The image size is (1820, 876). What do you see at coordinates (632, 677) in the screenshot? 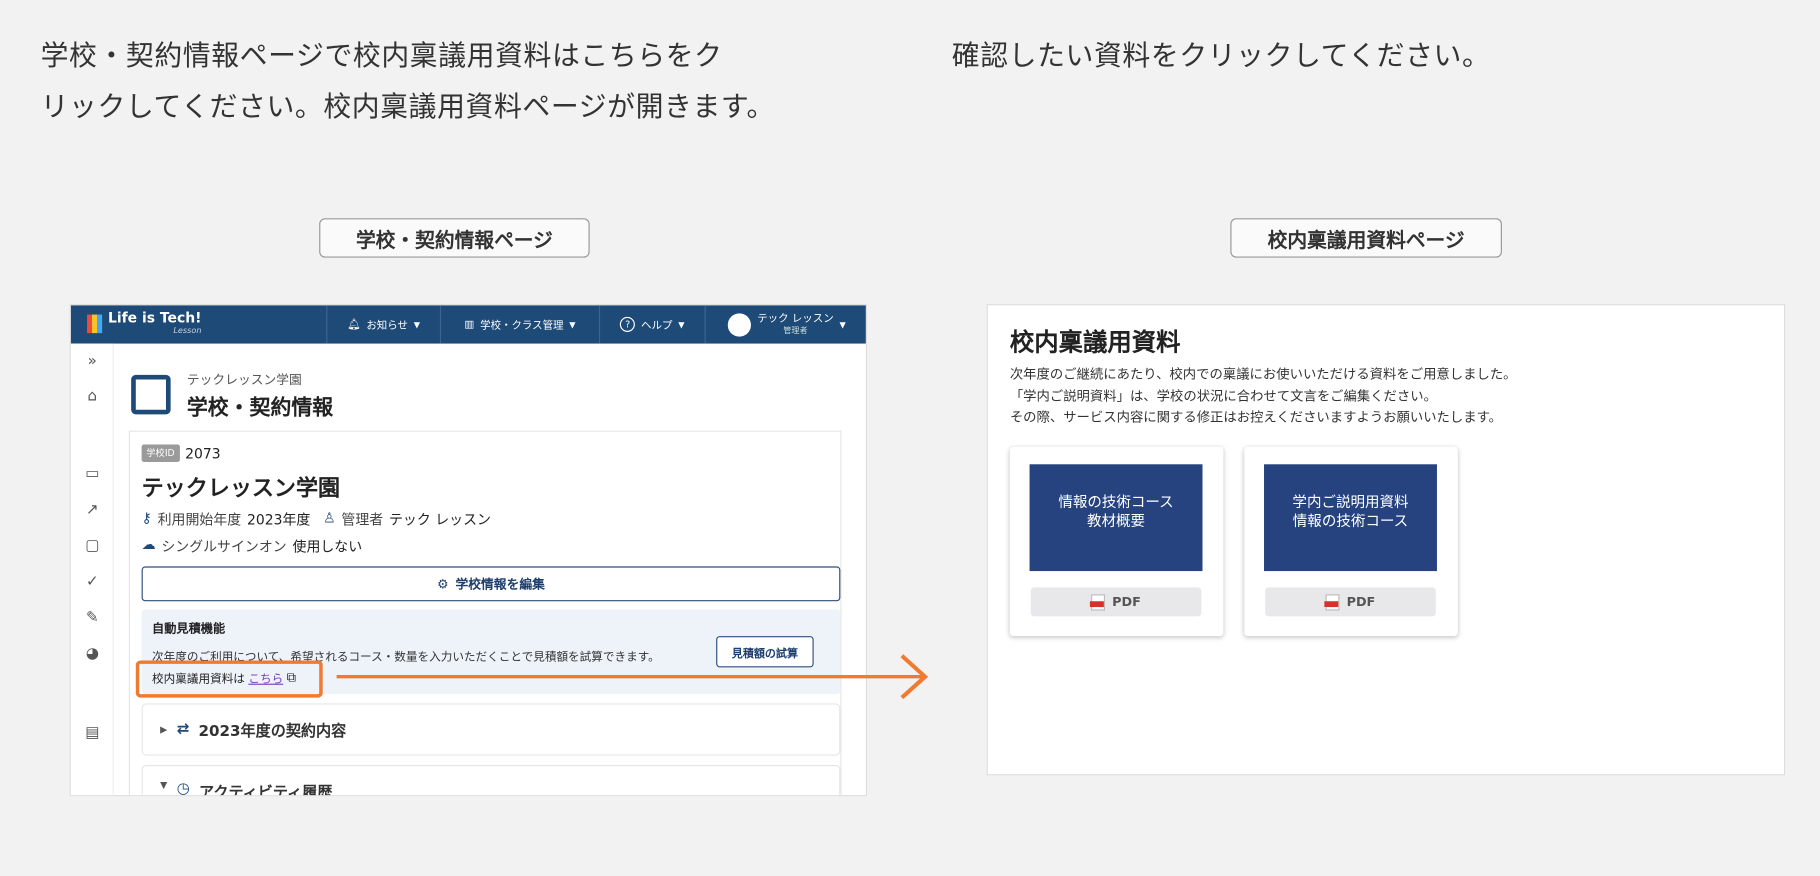
I see `arrow-icon` at bounding box center [632, 677].